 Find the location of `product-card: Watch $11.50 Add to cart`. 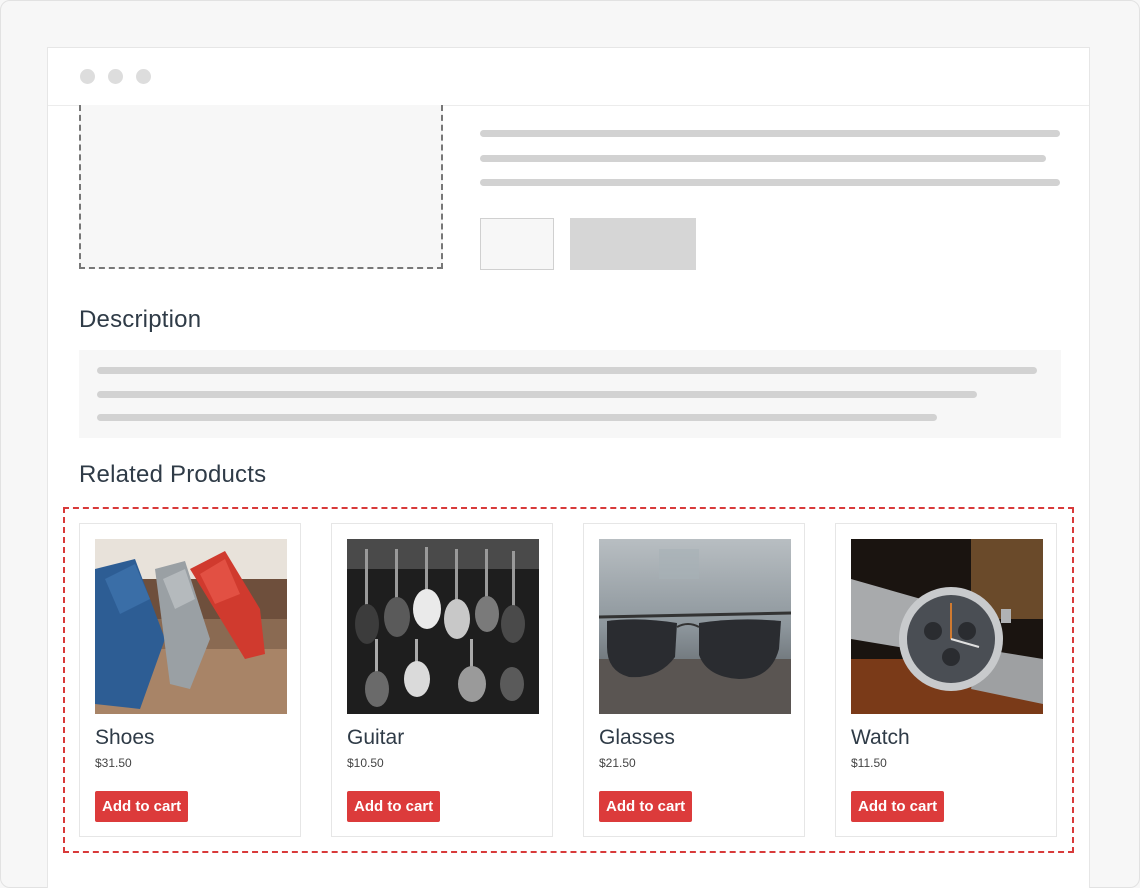

product-card: Watch $11.50 Add to cart is located at coordinates (946, 680).